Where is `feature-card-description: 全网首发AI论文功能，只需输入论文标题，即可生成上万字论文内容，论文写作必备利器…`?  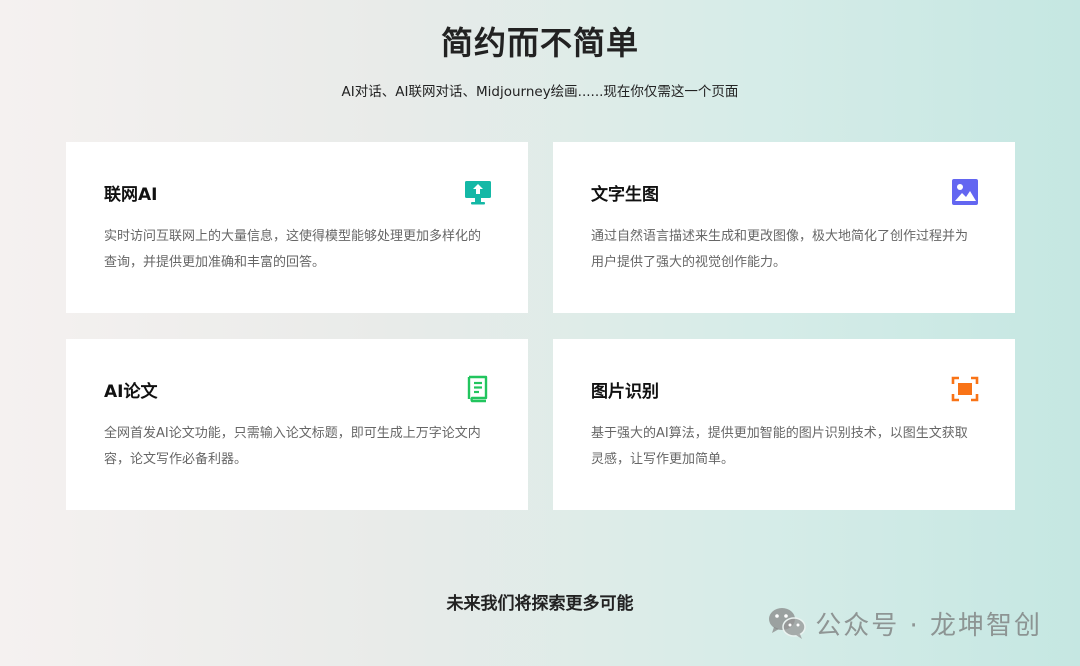
feature-card-description: 全网首发AI论文功能，只需输入论文标题，即可生成上万字论文内容，论文写作必备利器… is located at coordinates (292, 446).